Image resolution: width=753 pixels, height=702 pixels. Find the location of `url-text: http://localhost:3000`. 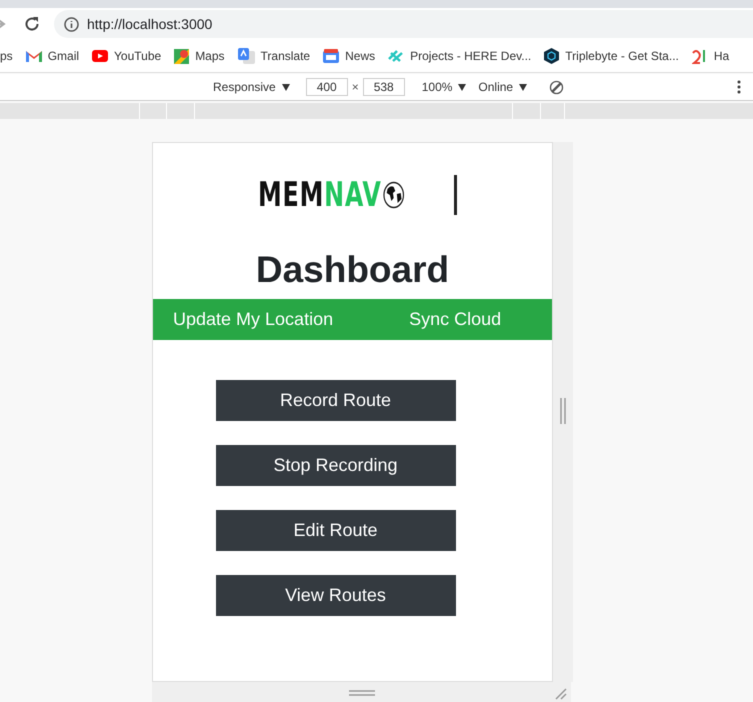

url-text: http://localhost:3000 is located at coordinates (149, 24).